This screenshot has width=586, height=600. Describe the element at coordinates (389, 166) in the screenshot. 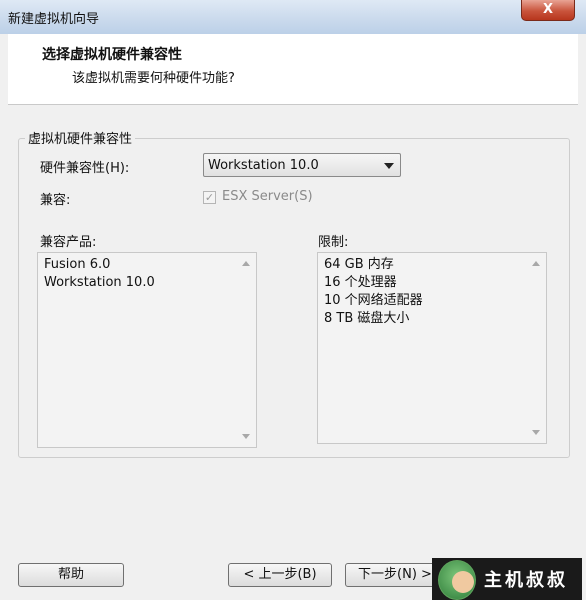

I see `chevron-down-icon` at that location.